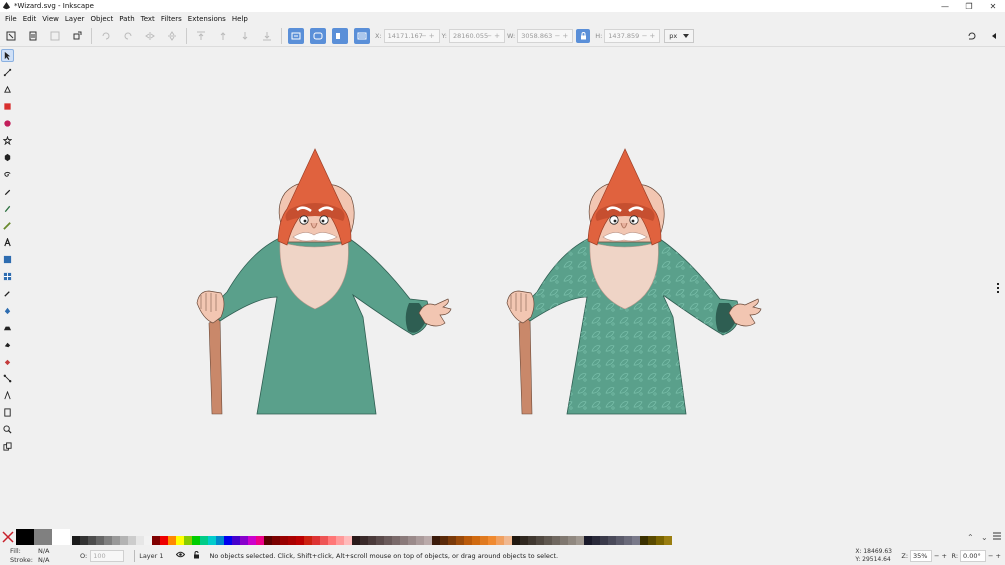 The width and height of the screenshot is (1005, 565). I want to click on x-stepper: −+, so click(429, 36).